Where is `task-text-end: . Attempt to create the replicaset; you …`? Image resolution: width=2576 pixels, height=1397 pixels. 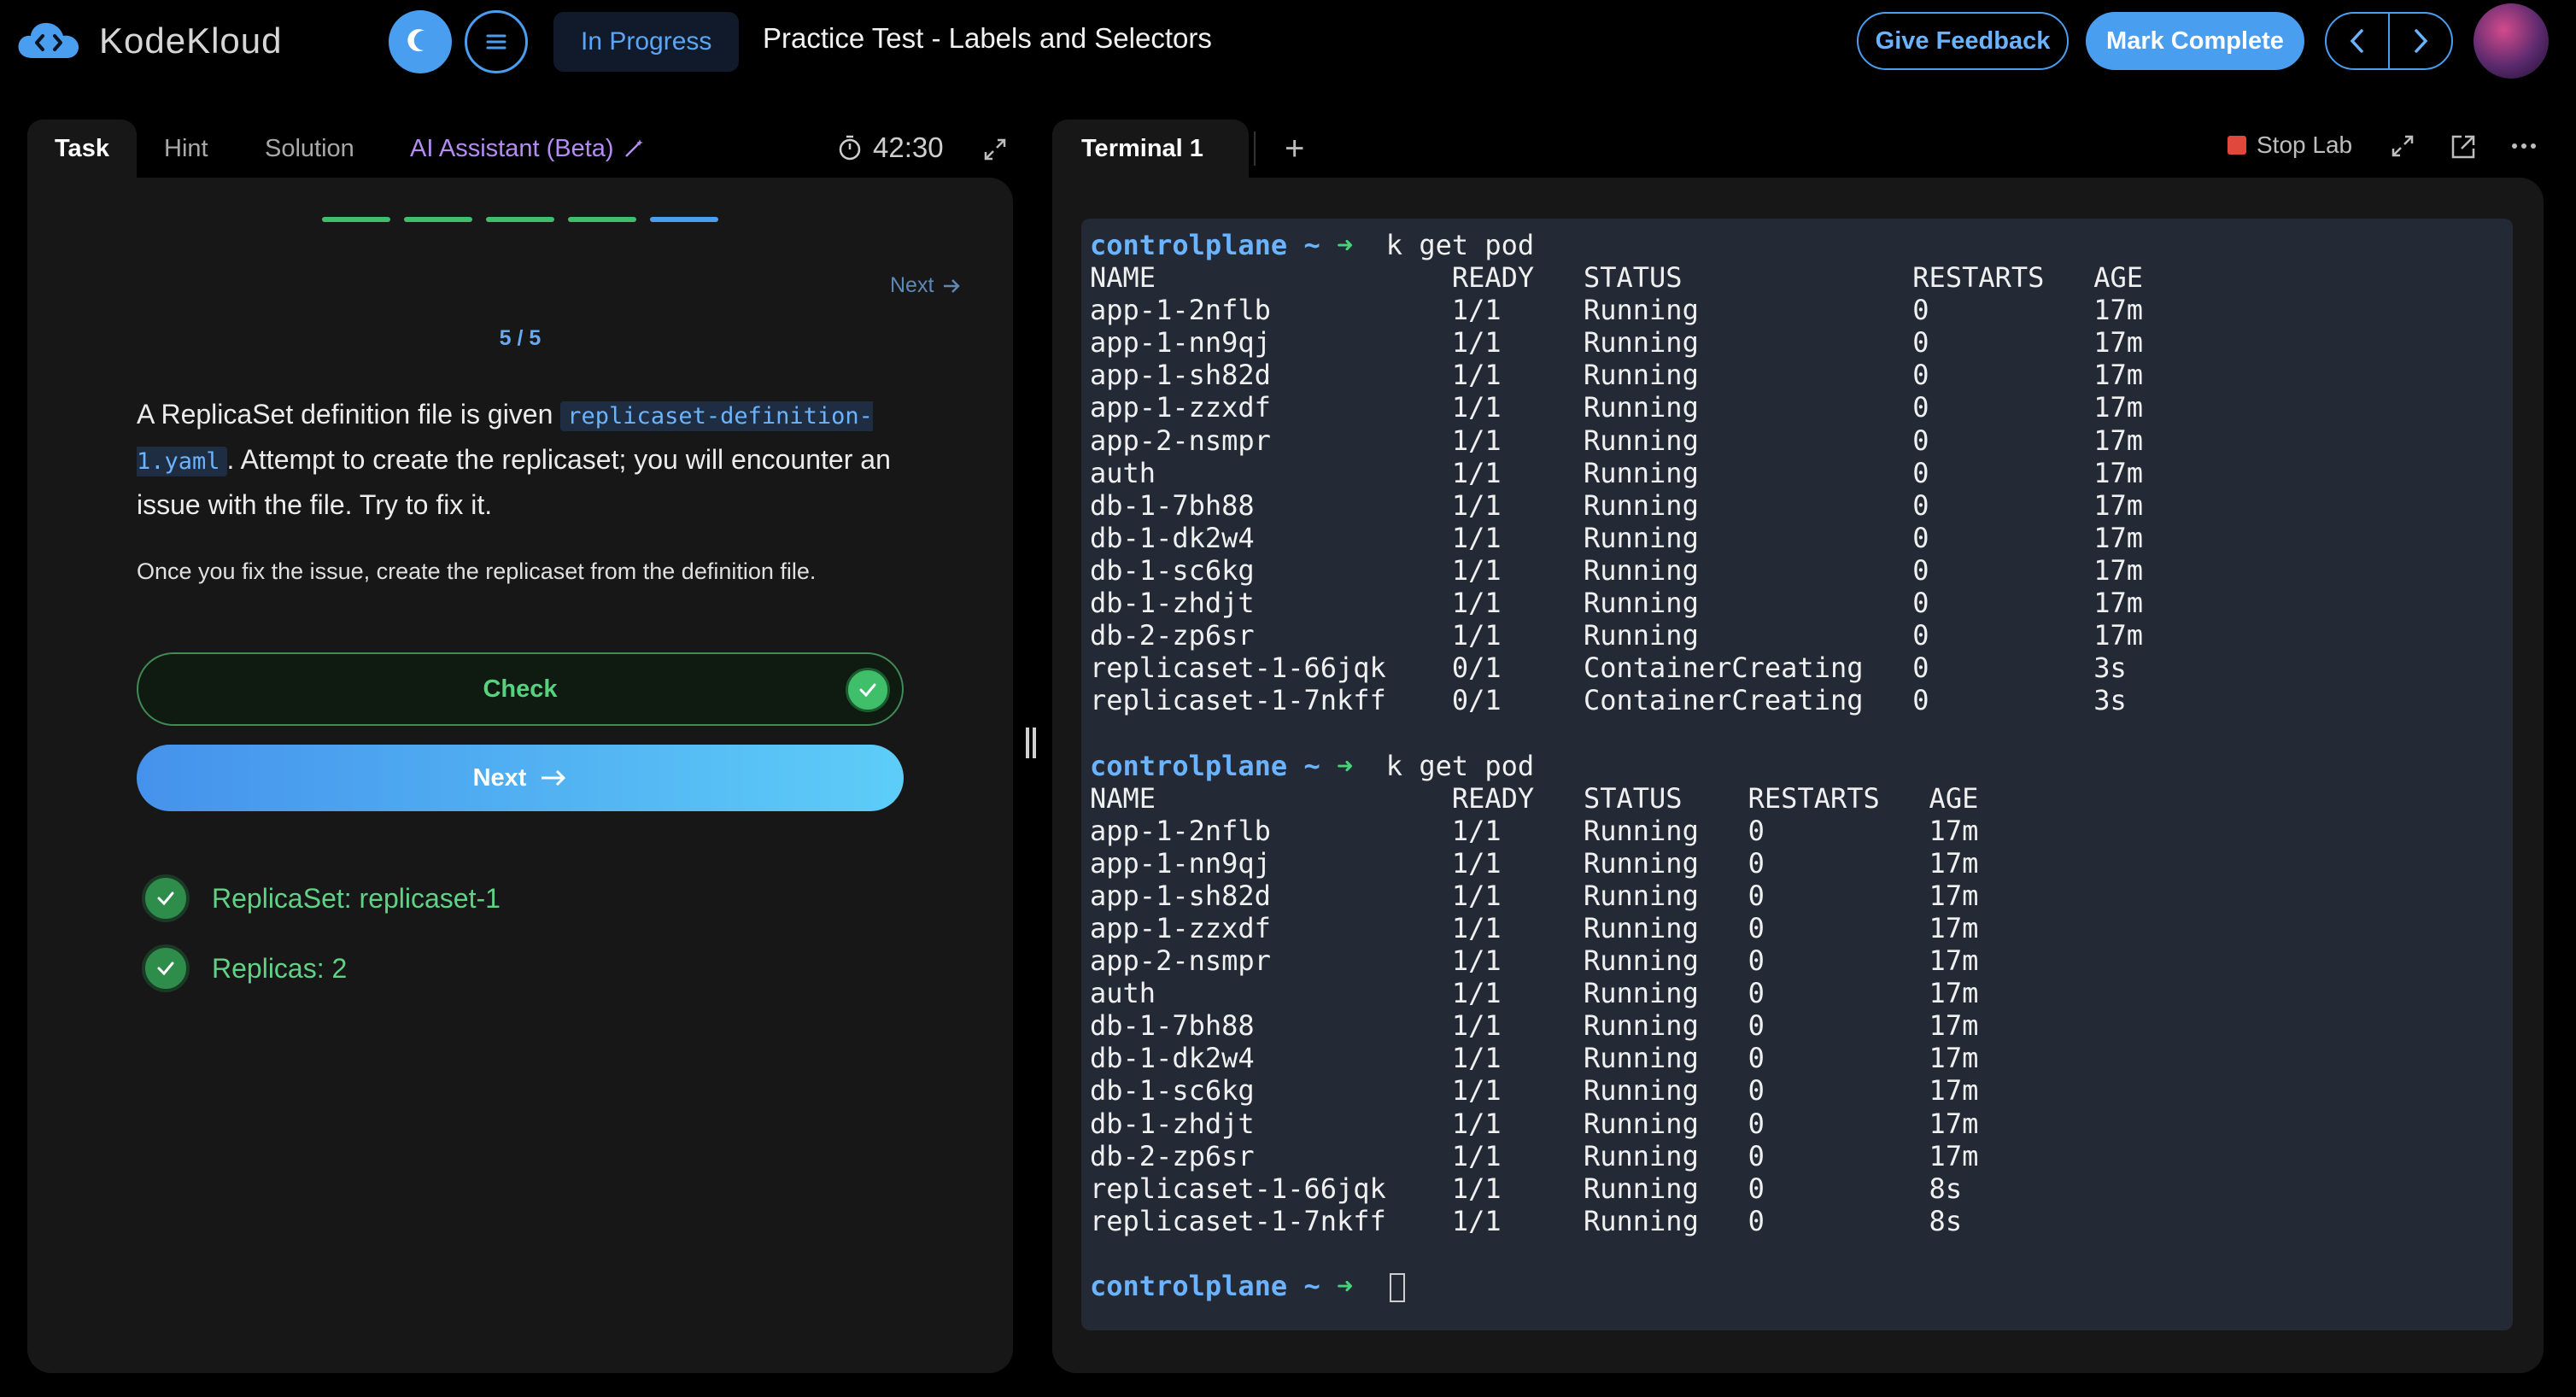 task-text-end: . Attempt to create the replicaset; you … is located at coordinates (514, 482).